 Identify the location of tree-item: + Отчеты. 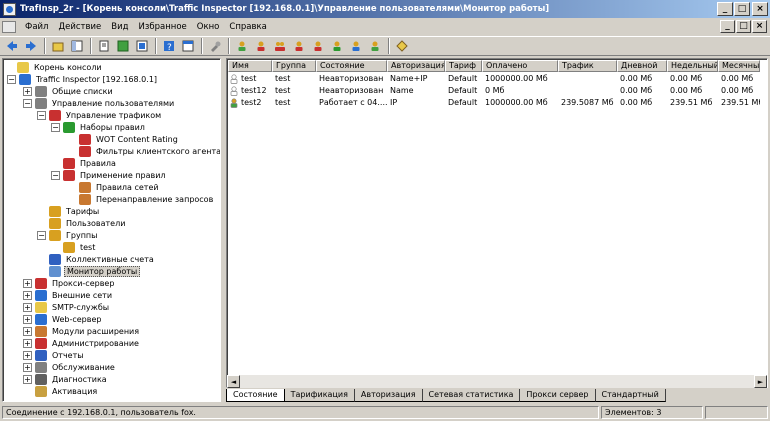
(54, 355).